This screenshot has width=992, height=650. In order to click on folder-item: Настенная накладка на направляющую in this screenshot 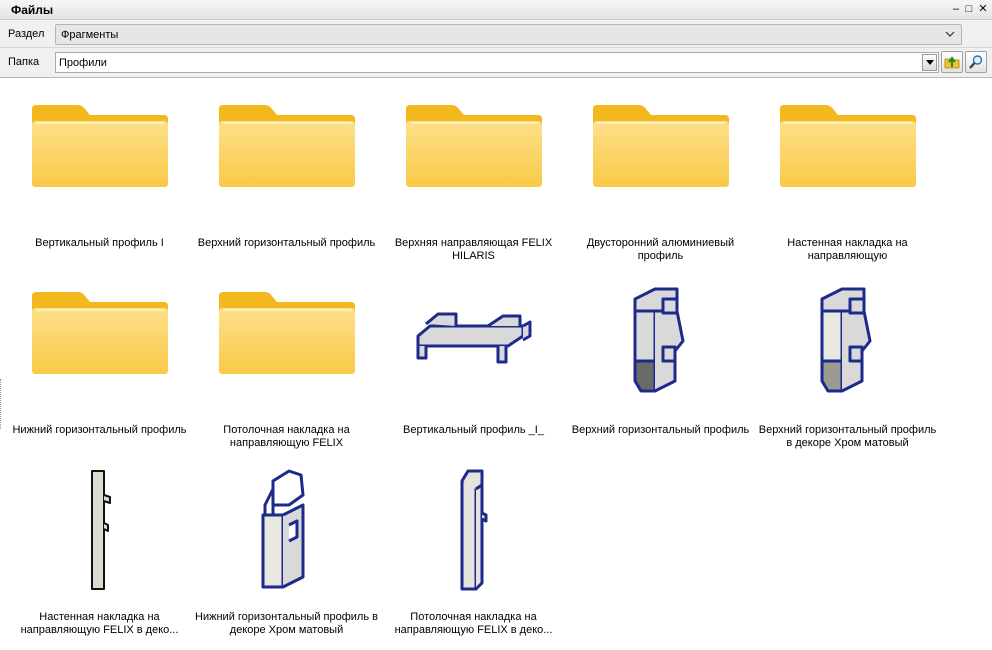, I will do `click(847, 182)`.